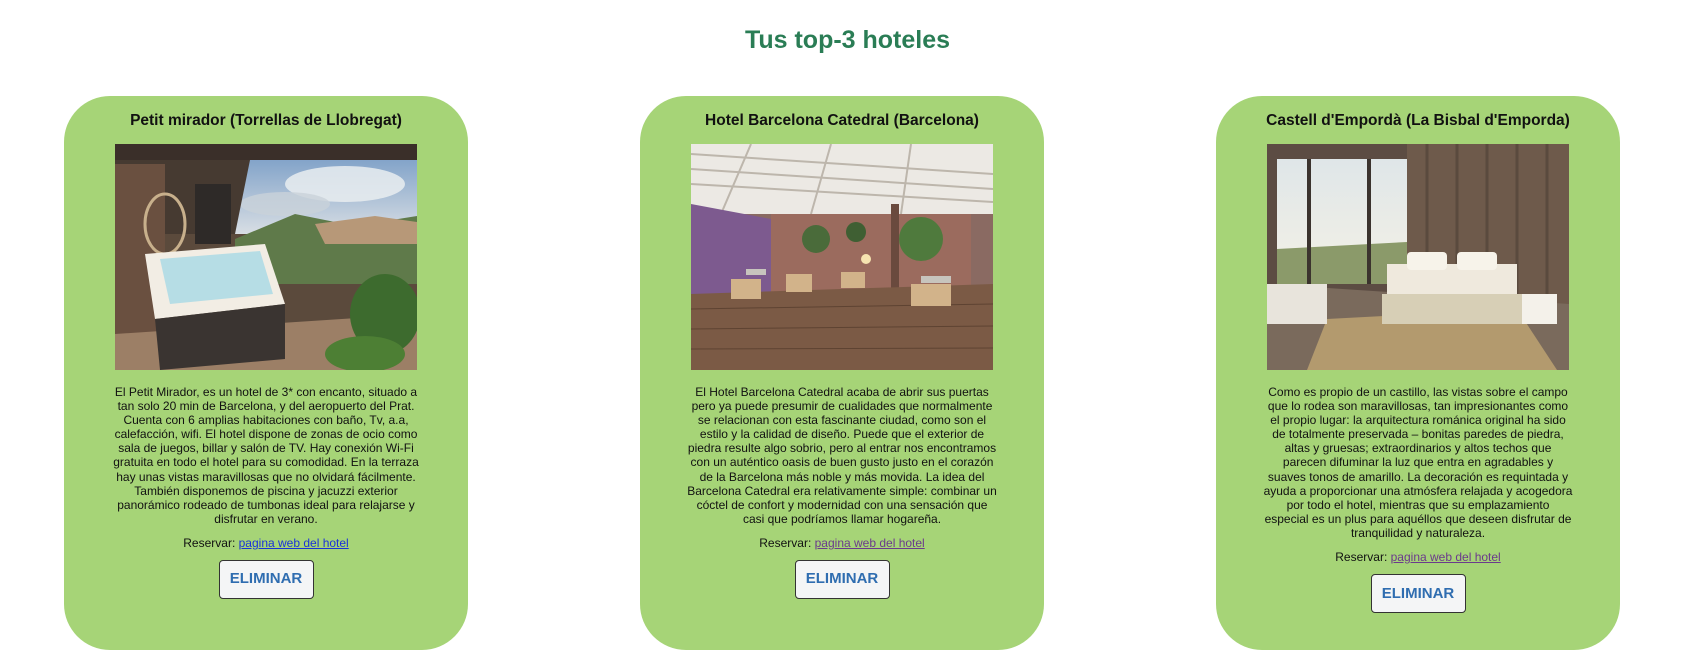 This screenshot has width=1695, height=653. I want to click on page-title: Tus top-3 hoteles, so click(847, 40).